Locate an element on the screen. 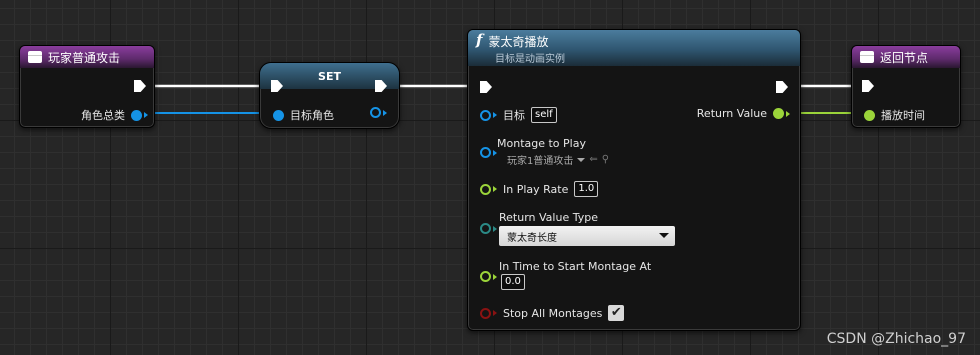  input-pin-play-time: 播放时间 is located at coordinates (894, 115).